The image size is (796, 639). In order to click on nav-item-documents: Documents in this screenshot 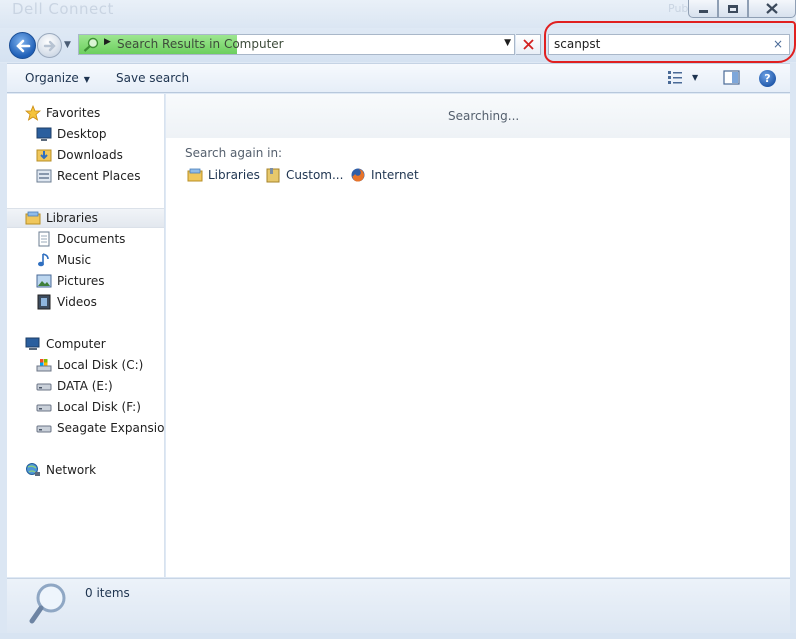, I will do `click(80, 239)`.